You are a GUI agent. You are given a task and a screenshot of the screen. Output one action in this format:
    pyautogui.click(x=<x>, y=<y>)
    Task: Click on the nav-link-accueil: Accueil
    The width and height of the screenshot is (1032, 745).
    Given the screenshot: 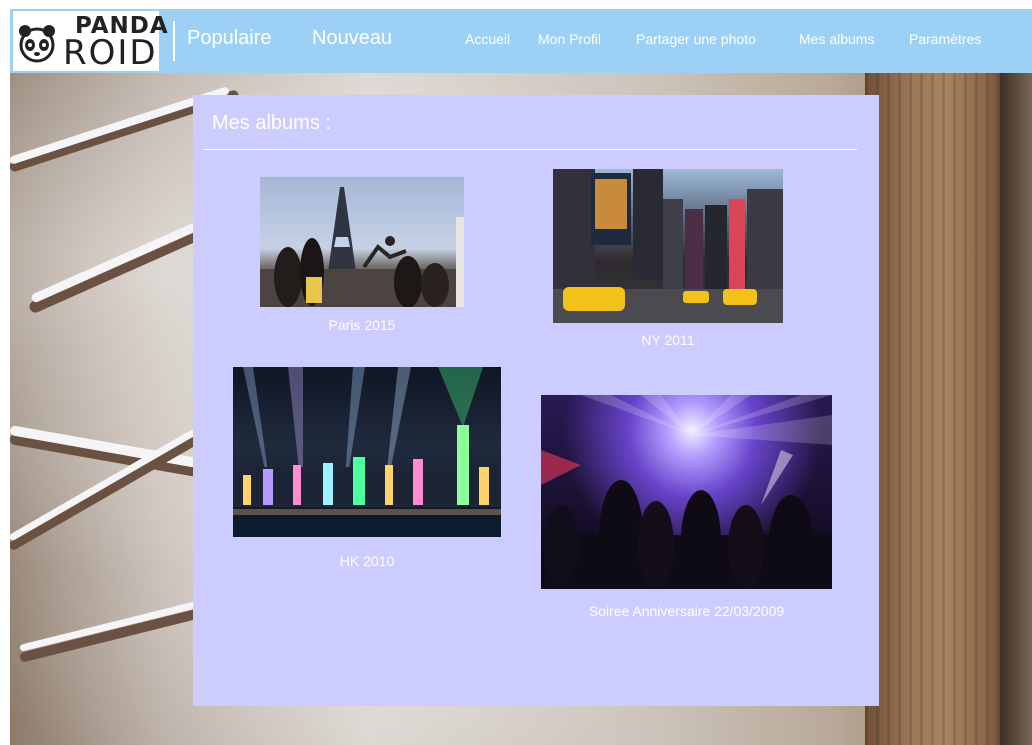 What is the action you would take?
    pyautogui.click(x=487, y=39)
    